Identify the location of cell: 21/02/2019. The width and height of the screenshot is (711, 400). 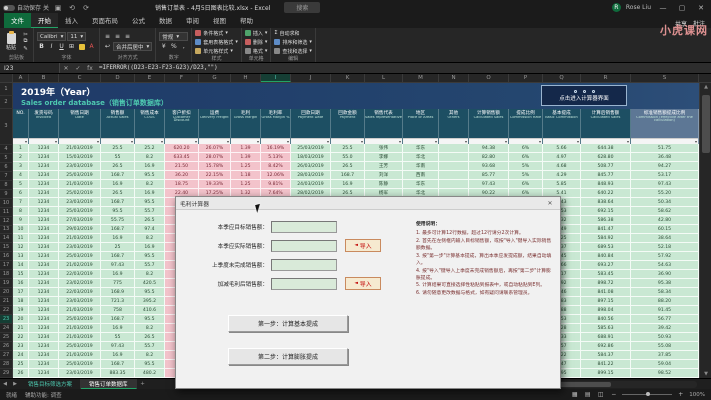
(80, 265).